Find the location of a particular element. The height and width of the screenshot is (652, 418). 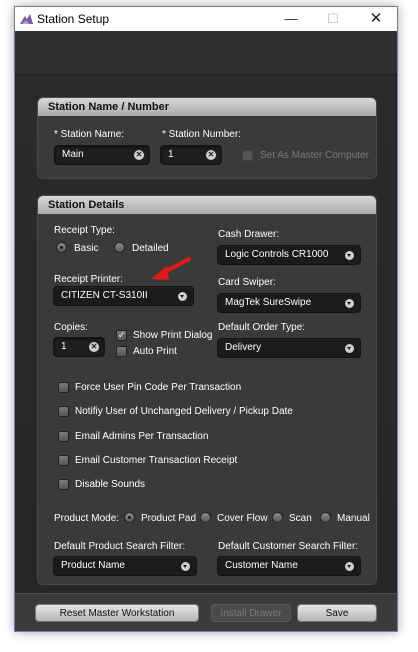

maximize-button: ☐ is located at coordinates (333, 19).